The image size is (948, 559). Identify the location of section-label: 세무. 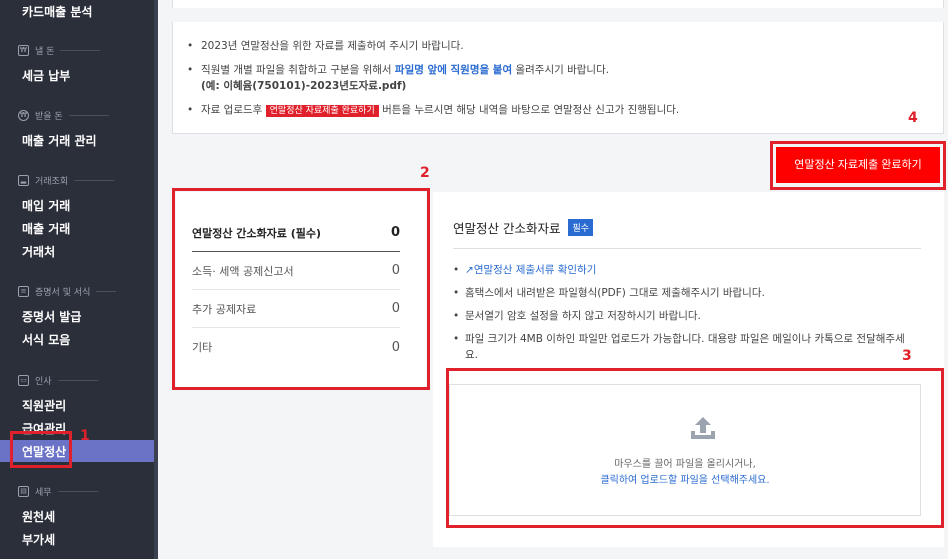
(43, 493).